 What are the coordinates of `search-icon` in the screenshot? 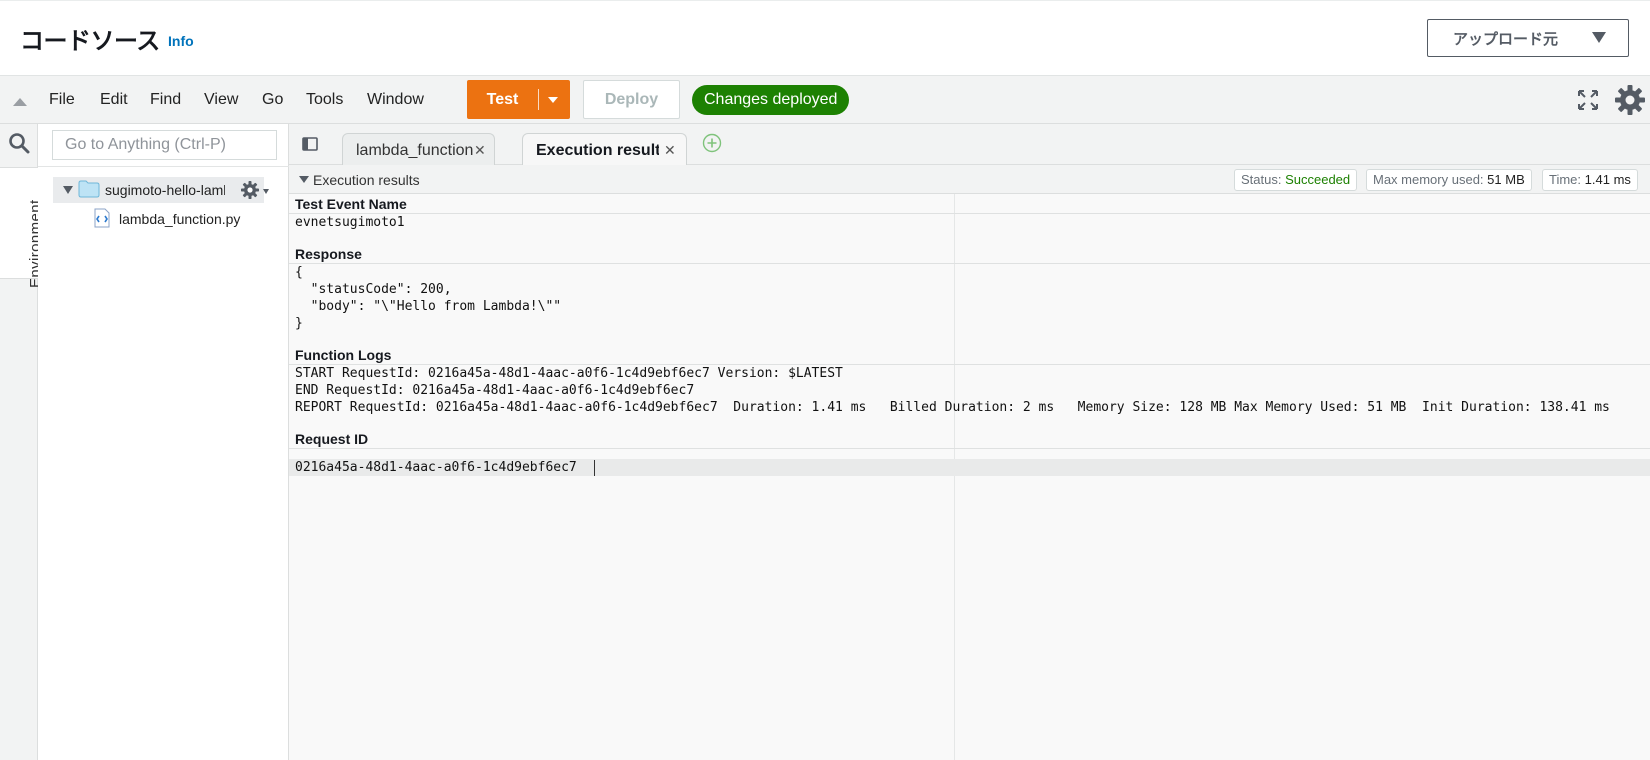 It's located at (19, 143).